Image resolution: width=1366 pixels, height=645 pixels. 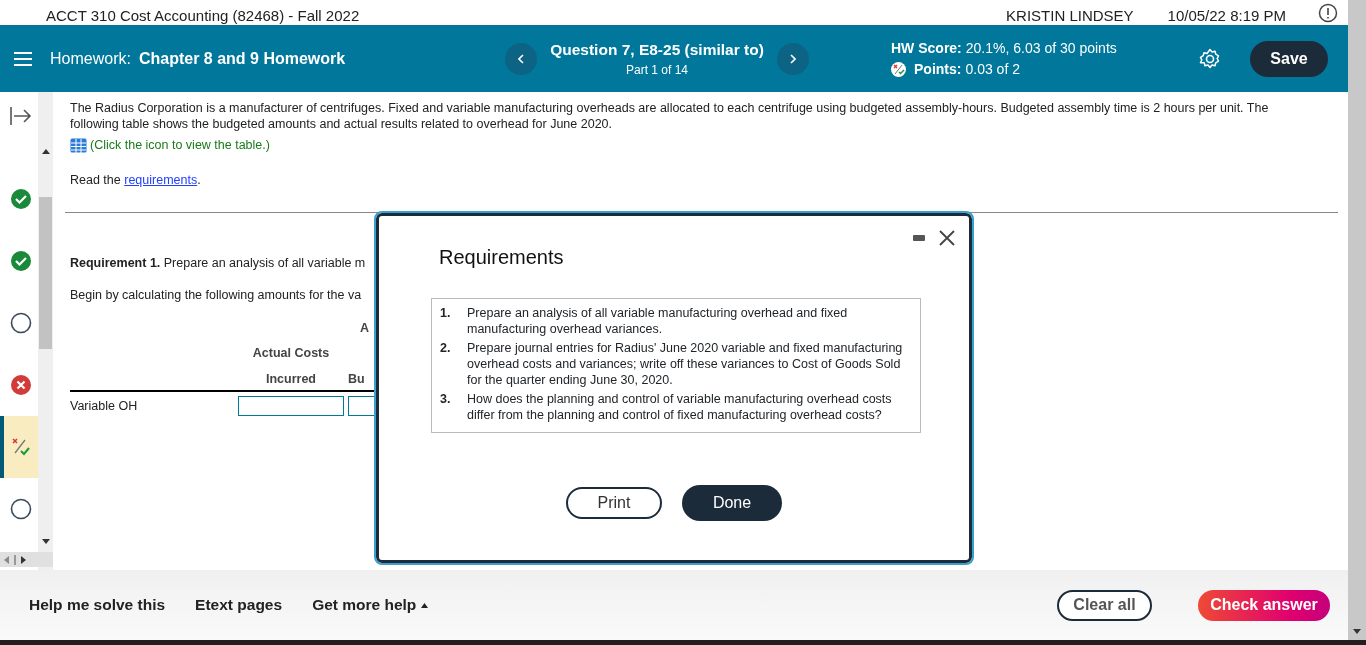 What do you see at coordinates (6, 559) in the screenshot?
I see `scroll-left-icon` at bounding box center [6, 559].